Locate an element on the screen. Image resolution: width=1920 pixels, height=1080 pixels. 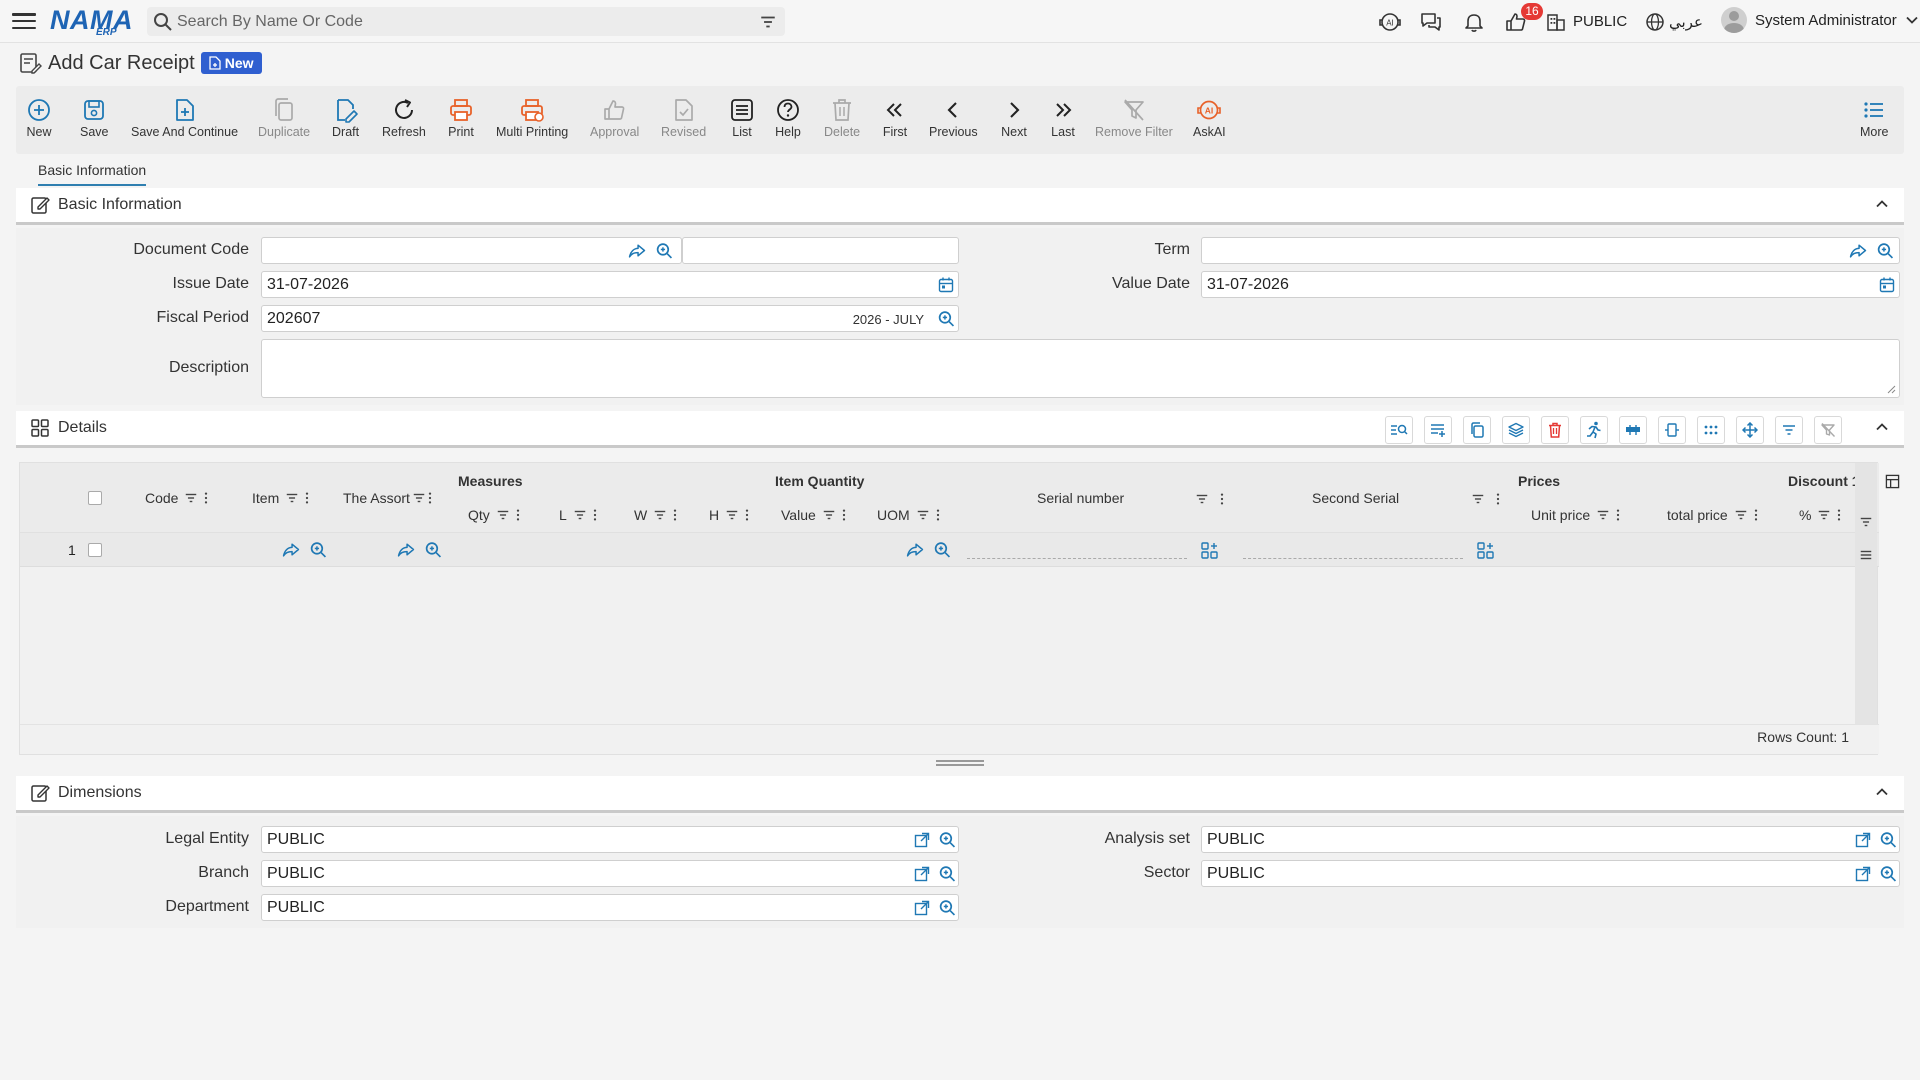
first-button: First is located at coordinates (895, 117).